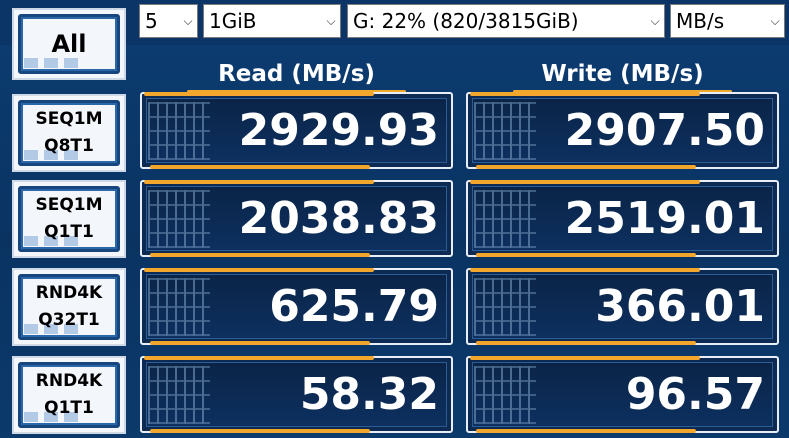  I want to click on write-value: 2907.50, so click(664, 130).